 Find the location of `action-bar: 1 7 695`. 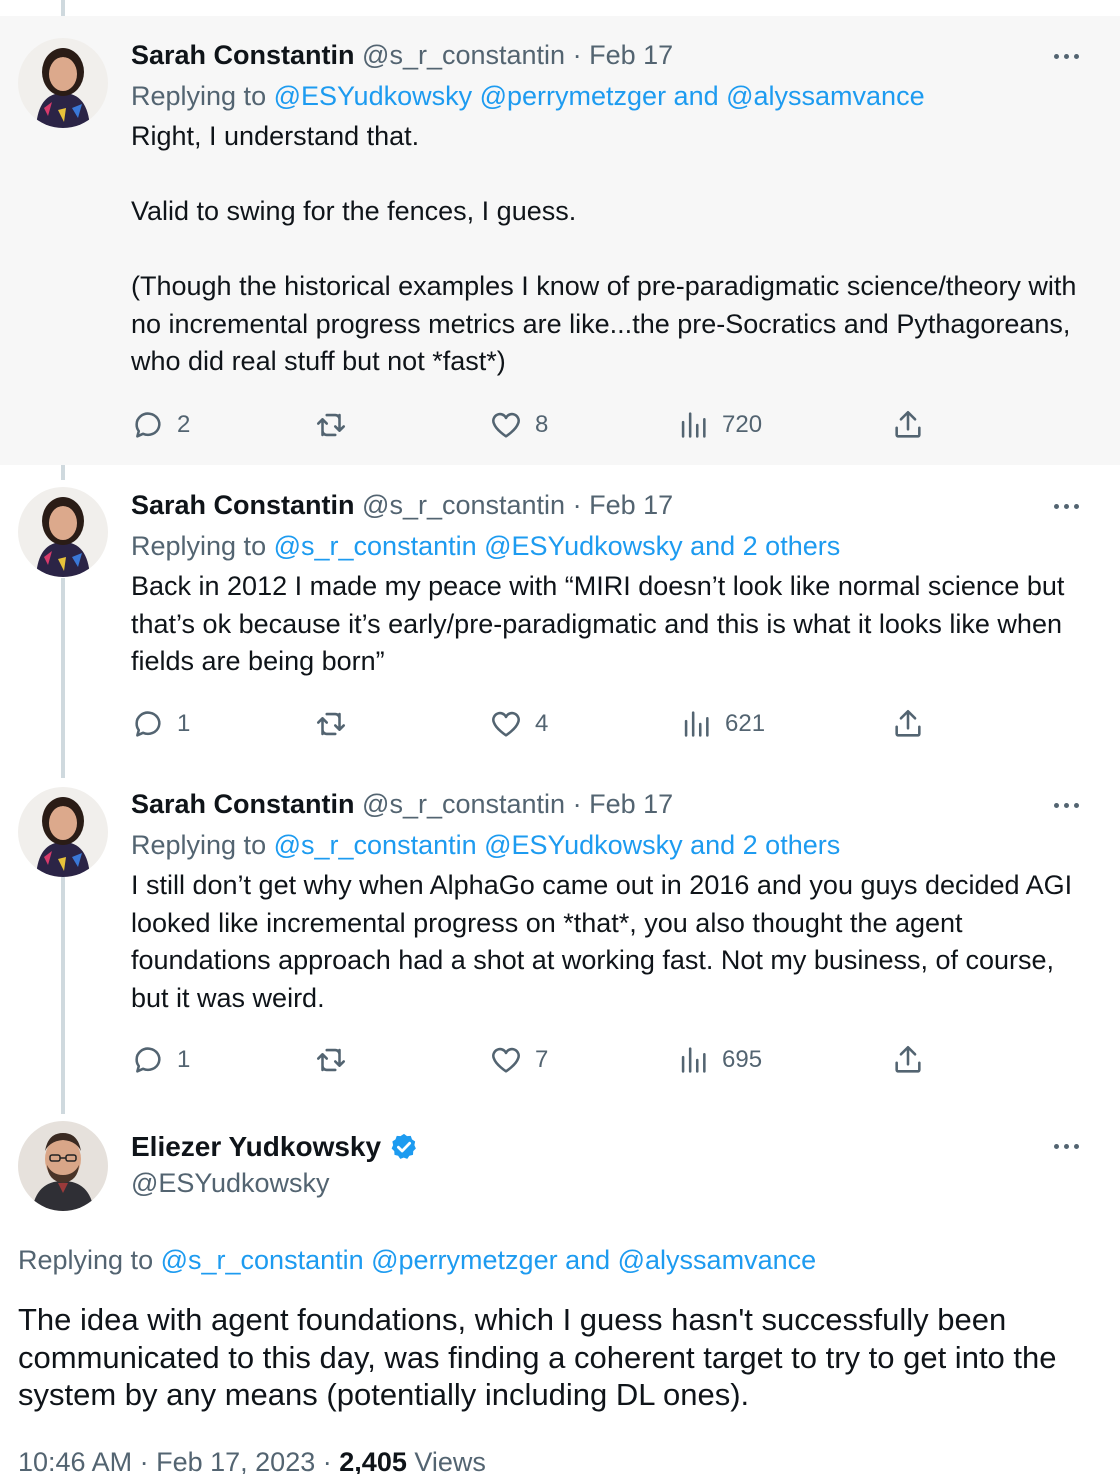

action-bar: 1 7 695 is located at coordinates (531, 1060).